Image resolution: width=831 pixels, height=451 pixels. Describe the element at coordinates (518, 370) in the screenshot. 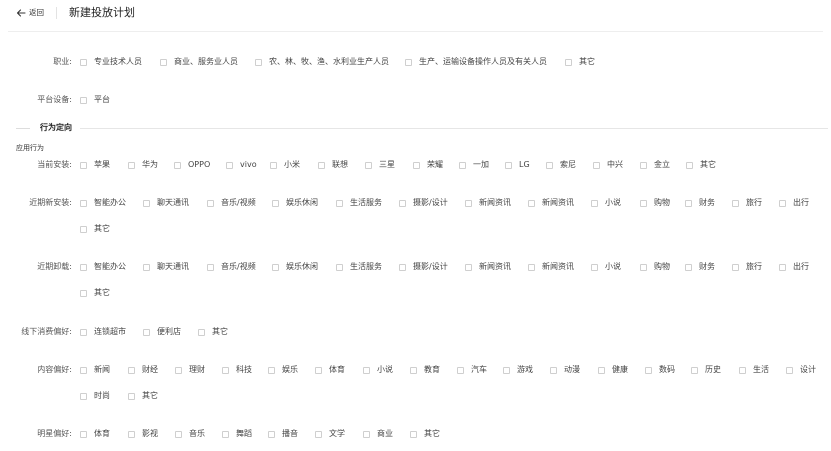

I see `option-checkbox: 游戏` at that location.